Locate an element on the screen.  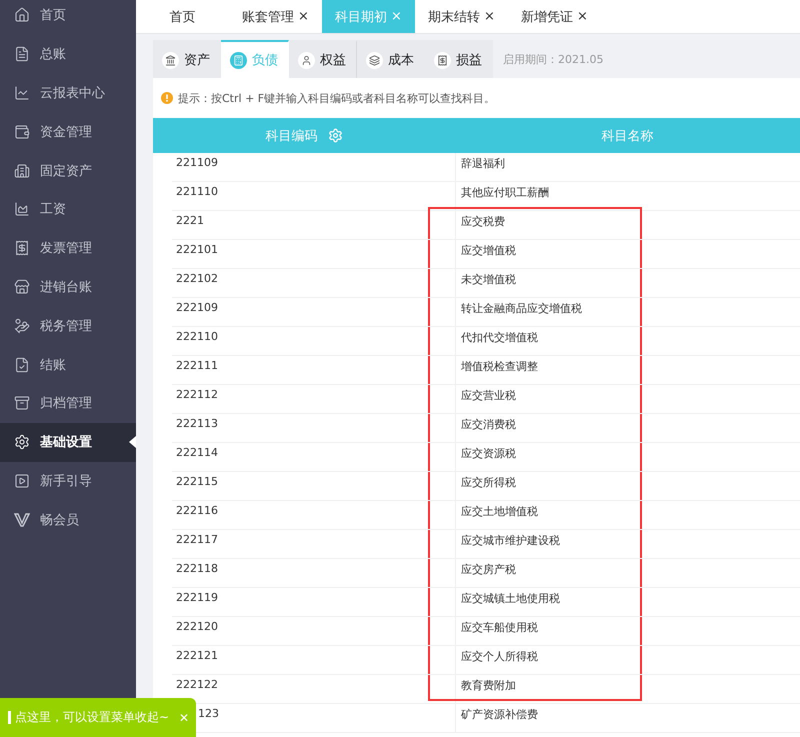
sidebar-item: 工资 is located at coordinates (68, 209).